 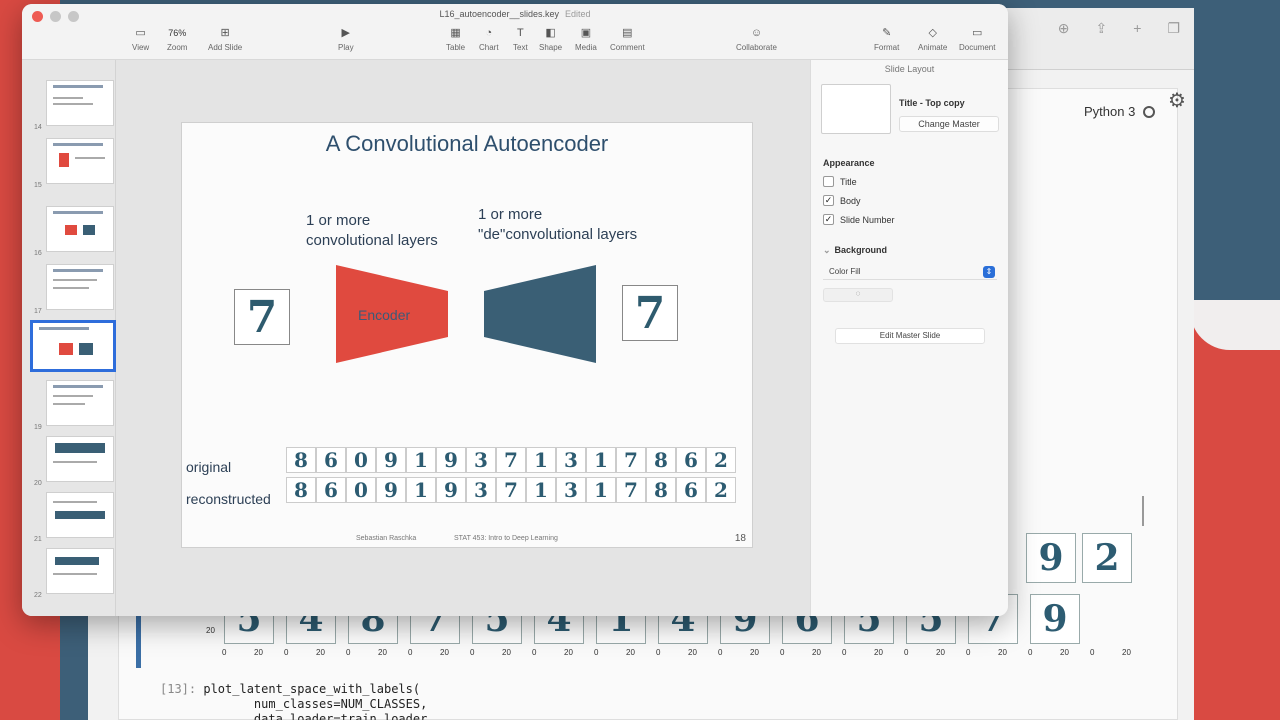 What do you see at coordinates (1064, 28) in the screenshot?
I see `add-icon: ⊕` at bounding box center [1064, 28].